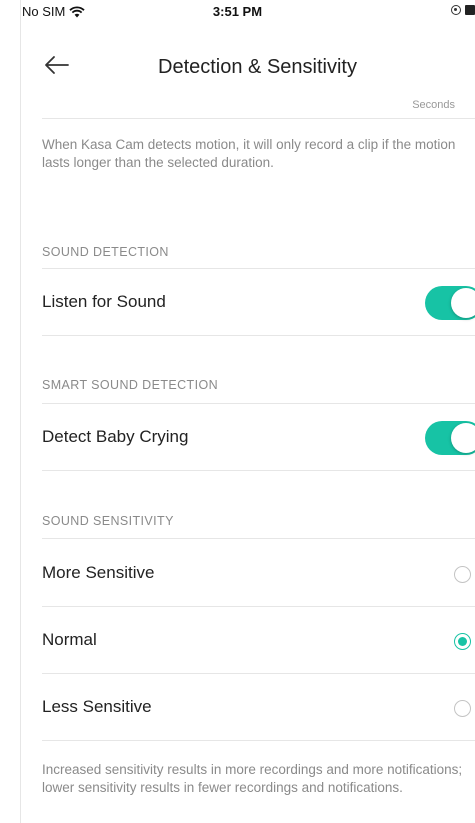 This screenshot has height=823, width=475. I want to click on radio-button-selected, so click(462, 641).